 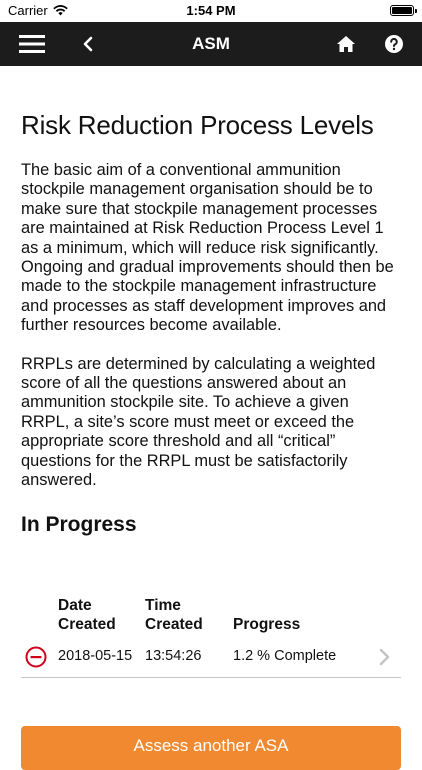 I want to click on column-header-date: Date Created, so click(x=87, y=615).